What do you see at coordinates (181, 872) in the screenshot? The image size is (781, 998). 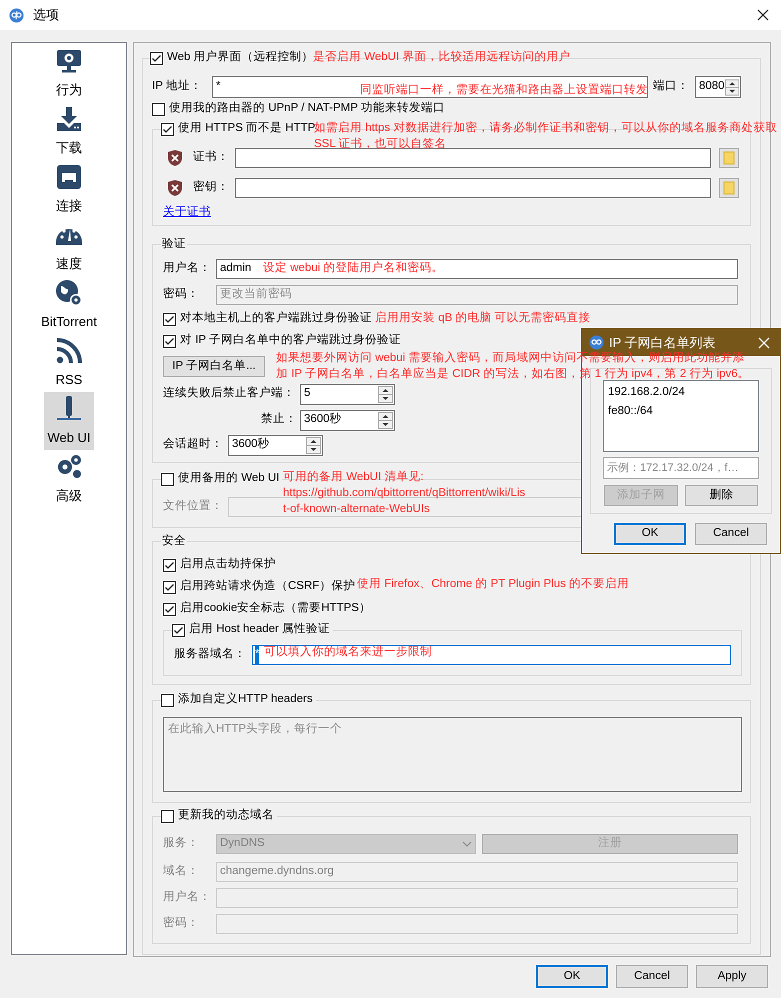 I see `field-label: 域名：` at bounding box center [181, 872].